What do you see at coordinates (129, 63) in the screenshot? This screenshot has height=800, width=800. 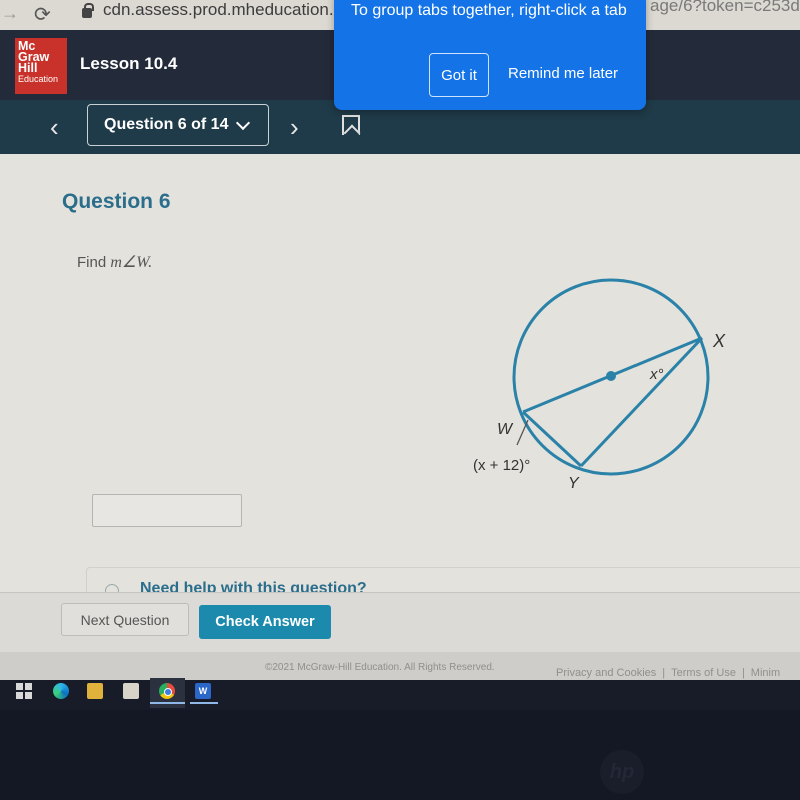 I see `lesson-title: Lesson 10.4` at bounding box center [129, 63].